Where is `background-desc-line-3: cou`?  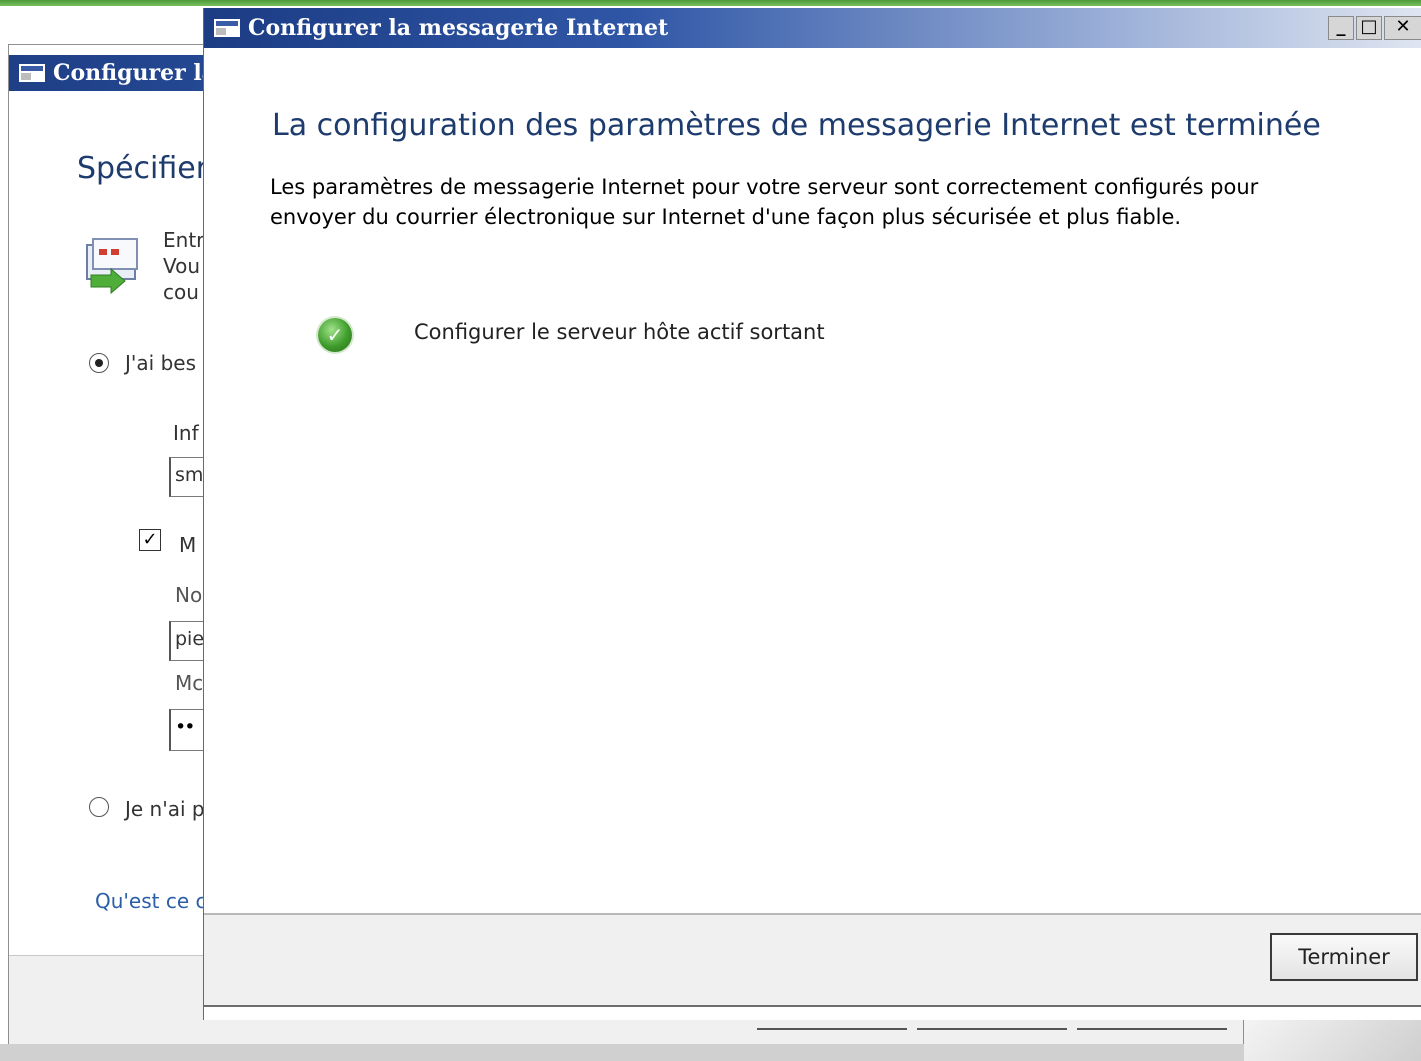 background-desc-line-3: cou is located at coordinates (181, 292).